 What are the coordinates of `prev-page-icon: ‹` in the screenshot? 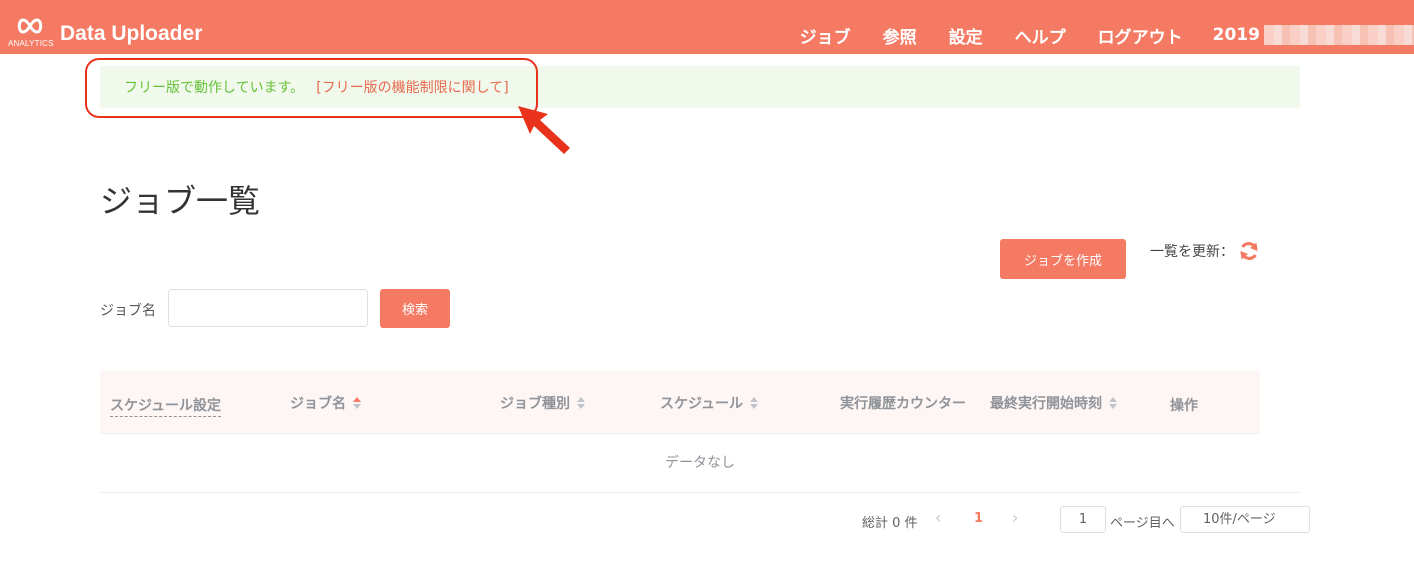 It's located at (938, 522).